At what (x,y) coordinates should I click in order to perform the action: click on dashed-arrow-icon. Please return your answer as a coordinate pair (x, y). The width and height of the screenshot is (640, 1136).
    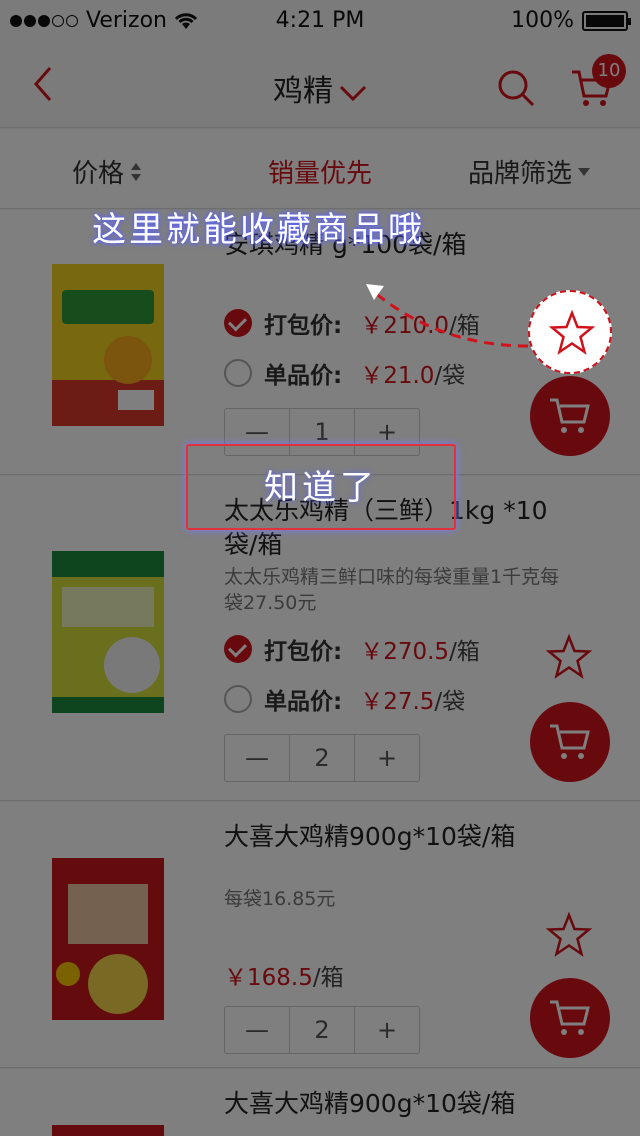
    Looking at the image, I should click on (447, 316).